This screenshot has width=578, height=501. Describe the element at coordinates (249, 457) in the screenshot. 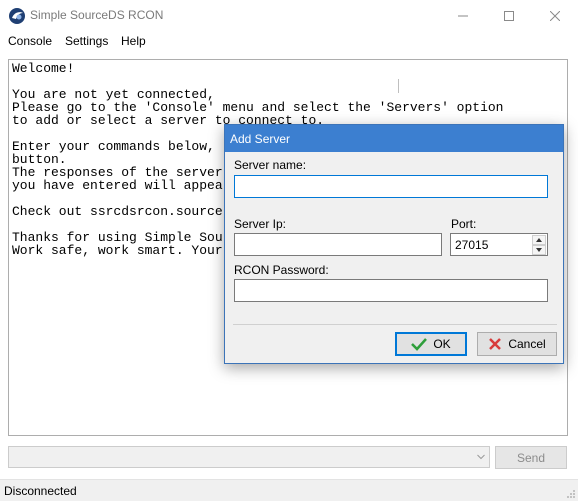

I see `command-input` at that location.